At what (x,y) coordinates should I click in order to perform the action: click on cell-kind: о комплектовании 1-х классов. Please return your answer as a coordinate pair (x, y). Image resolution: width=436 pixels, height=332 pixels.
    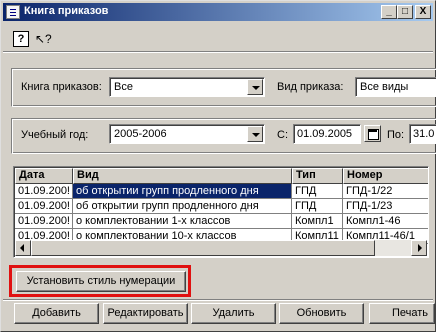
    Looking at the image, I should click on (182, 221).